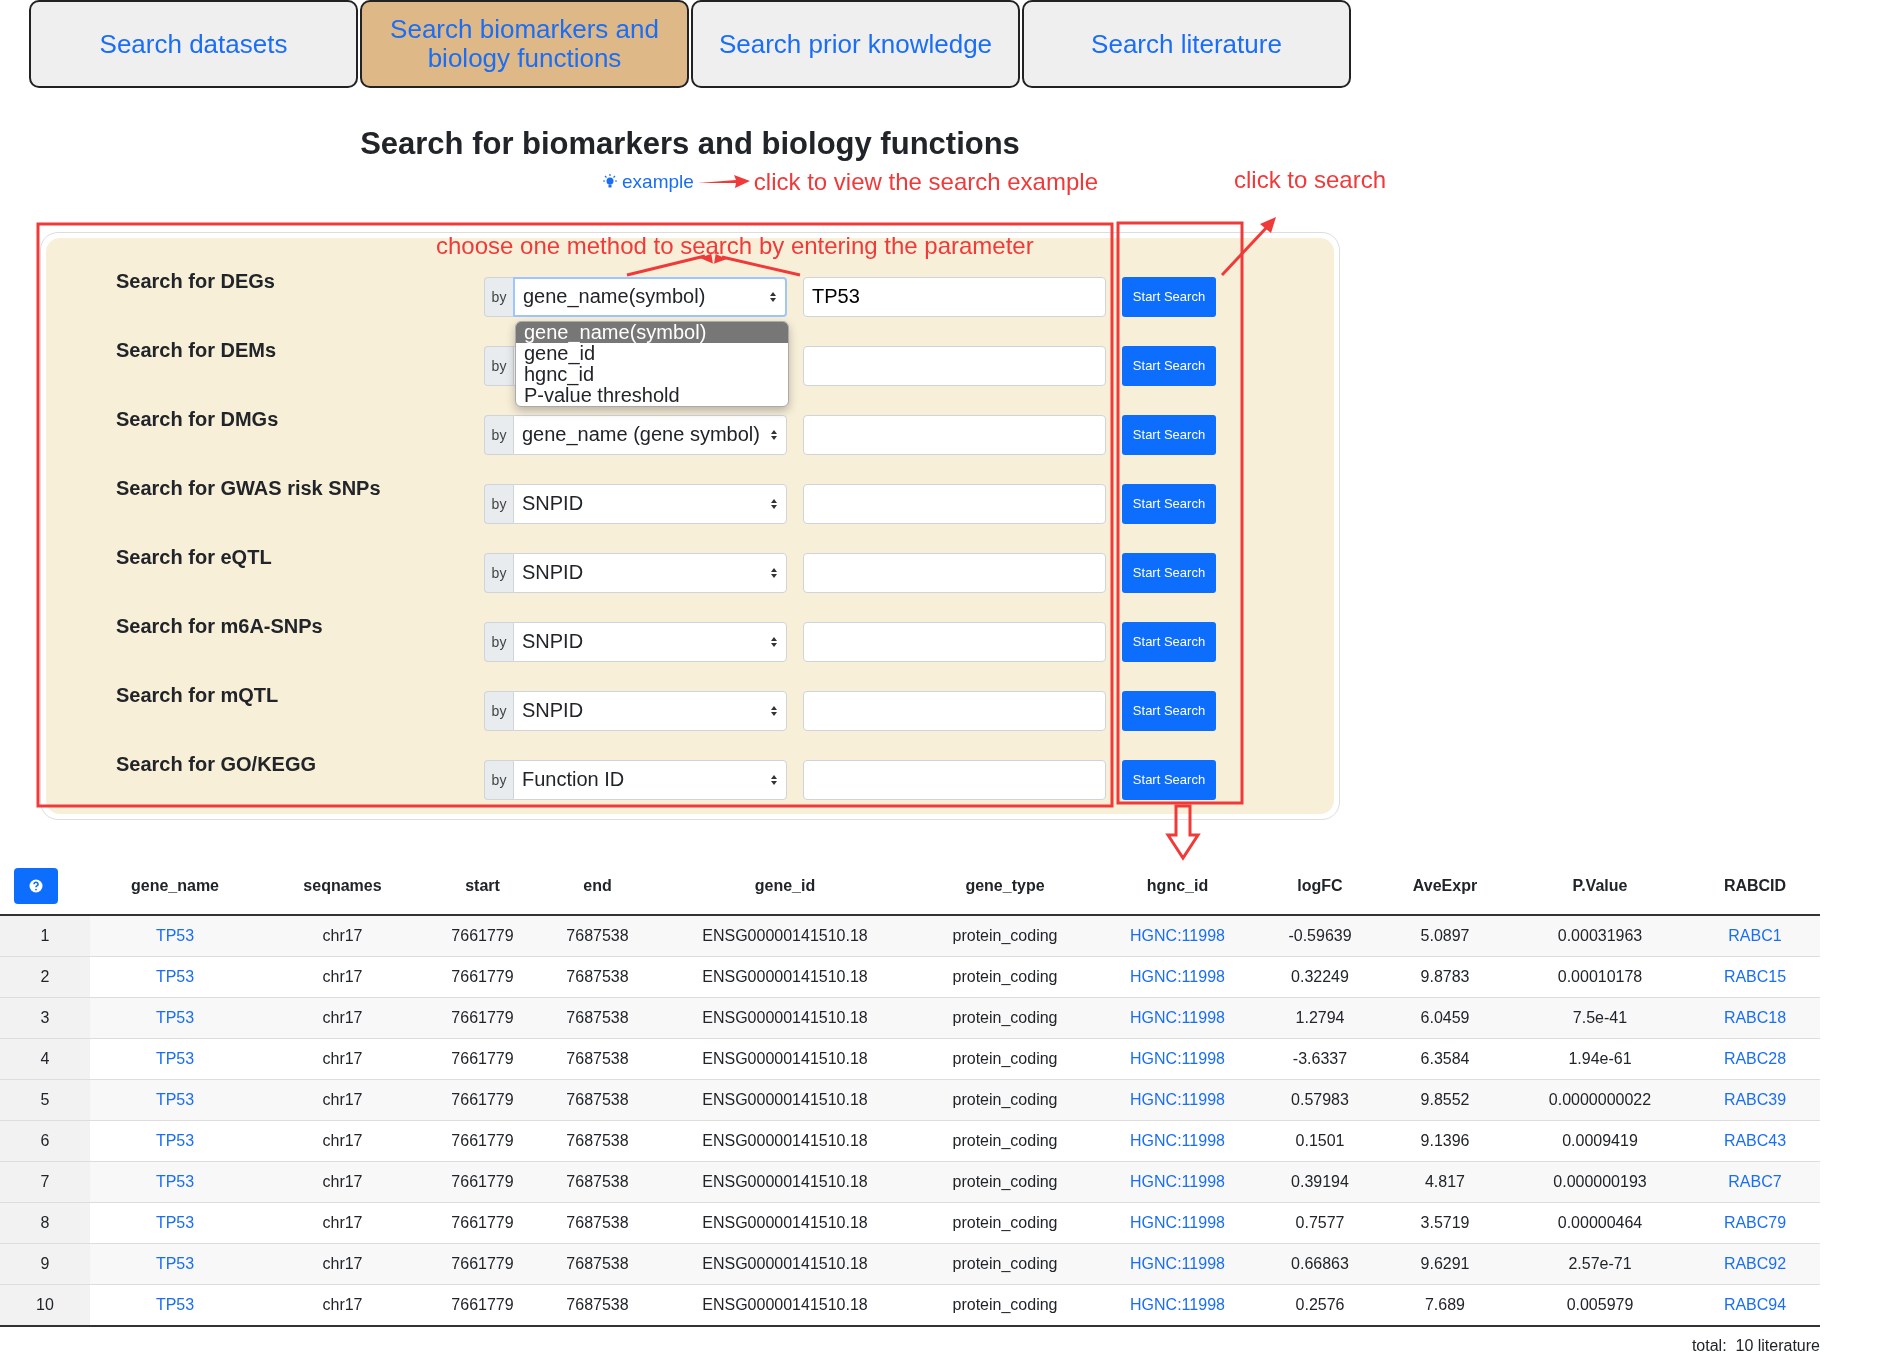 This screenshot has height=1357, width=1893. What do you see at coordinates (652, 332) in the screenshot?
I see `dropdown-option: gene_name(symbol)` at bounding box center [652, 332].